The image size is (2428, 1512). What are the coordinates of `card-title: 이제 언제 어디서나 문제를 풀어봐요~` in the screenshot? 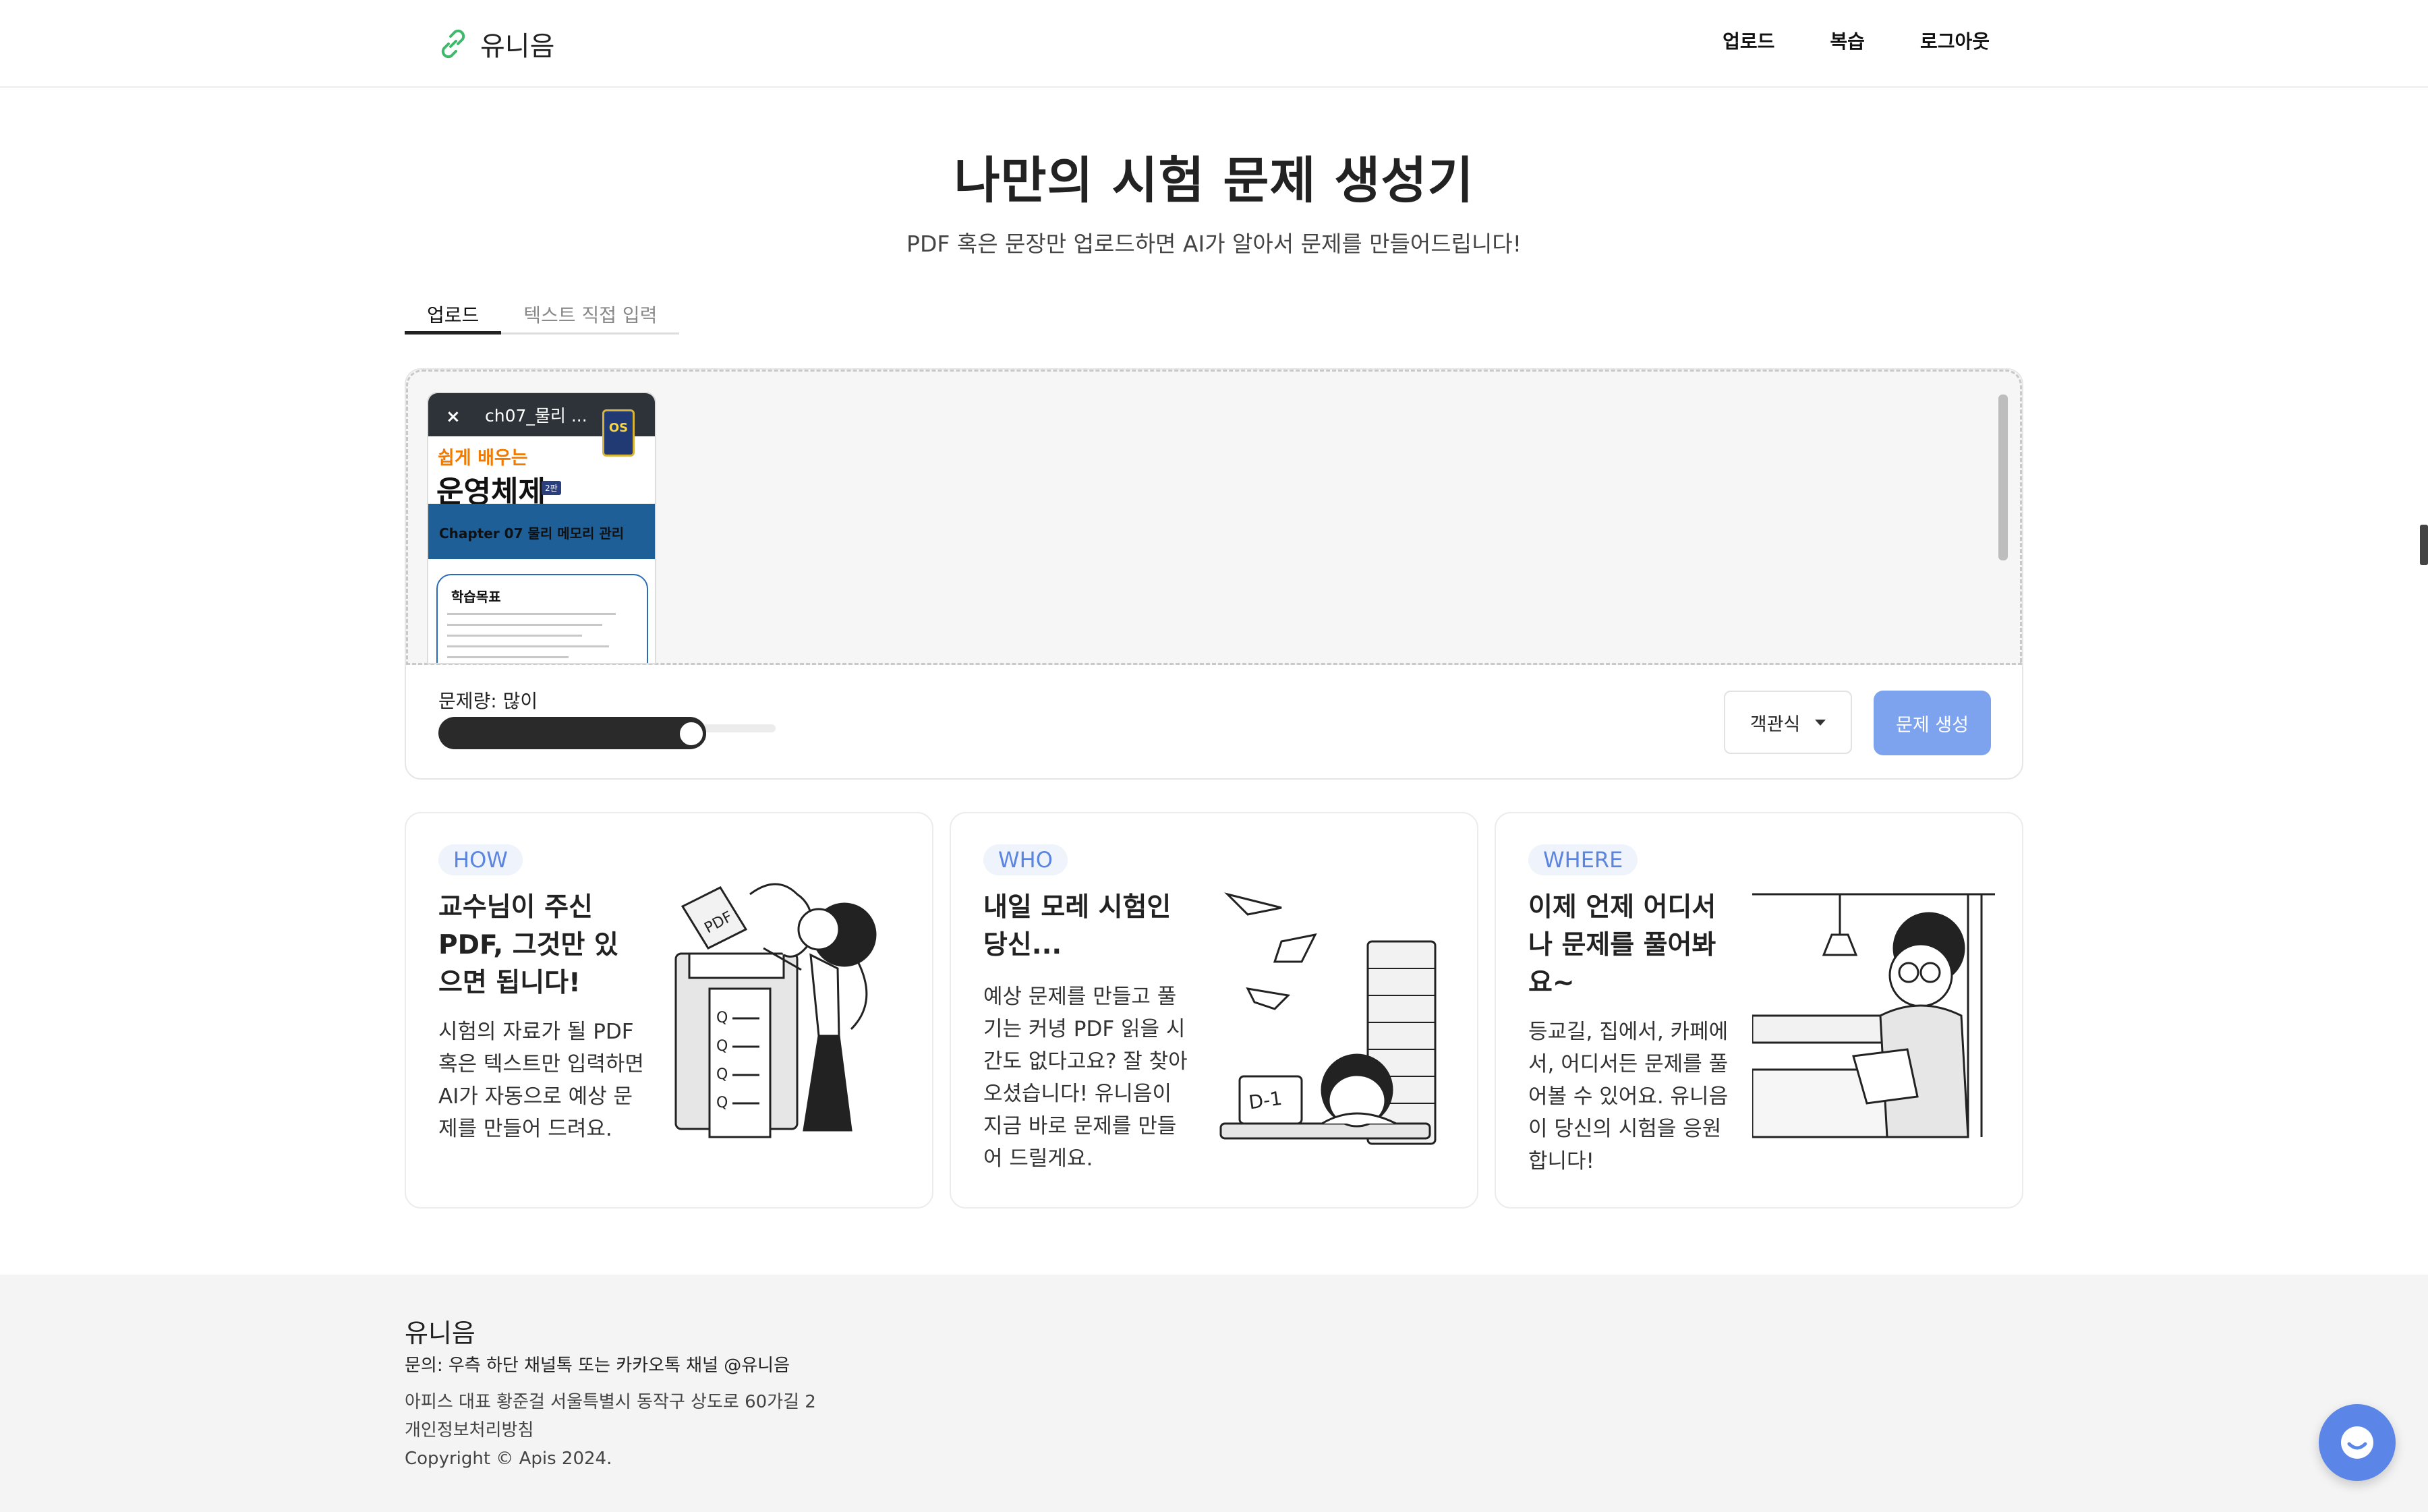 It's located at (1622, 945).